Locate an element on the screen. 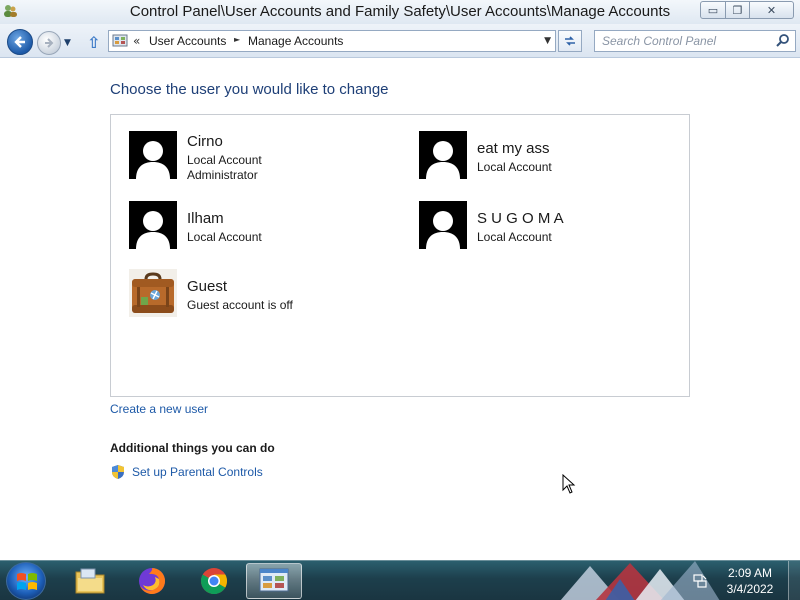 Image resolution: width=800 pixels, height=600 pixels. control-panel-window-icon is located at coordinates (274, 580).